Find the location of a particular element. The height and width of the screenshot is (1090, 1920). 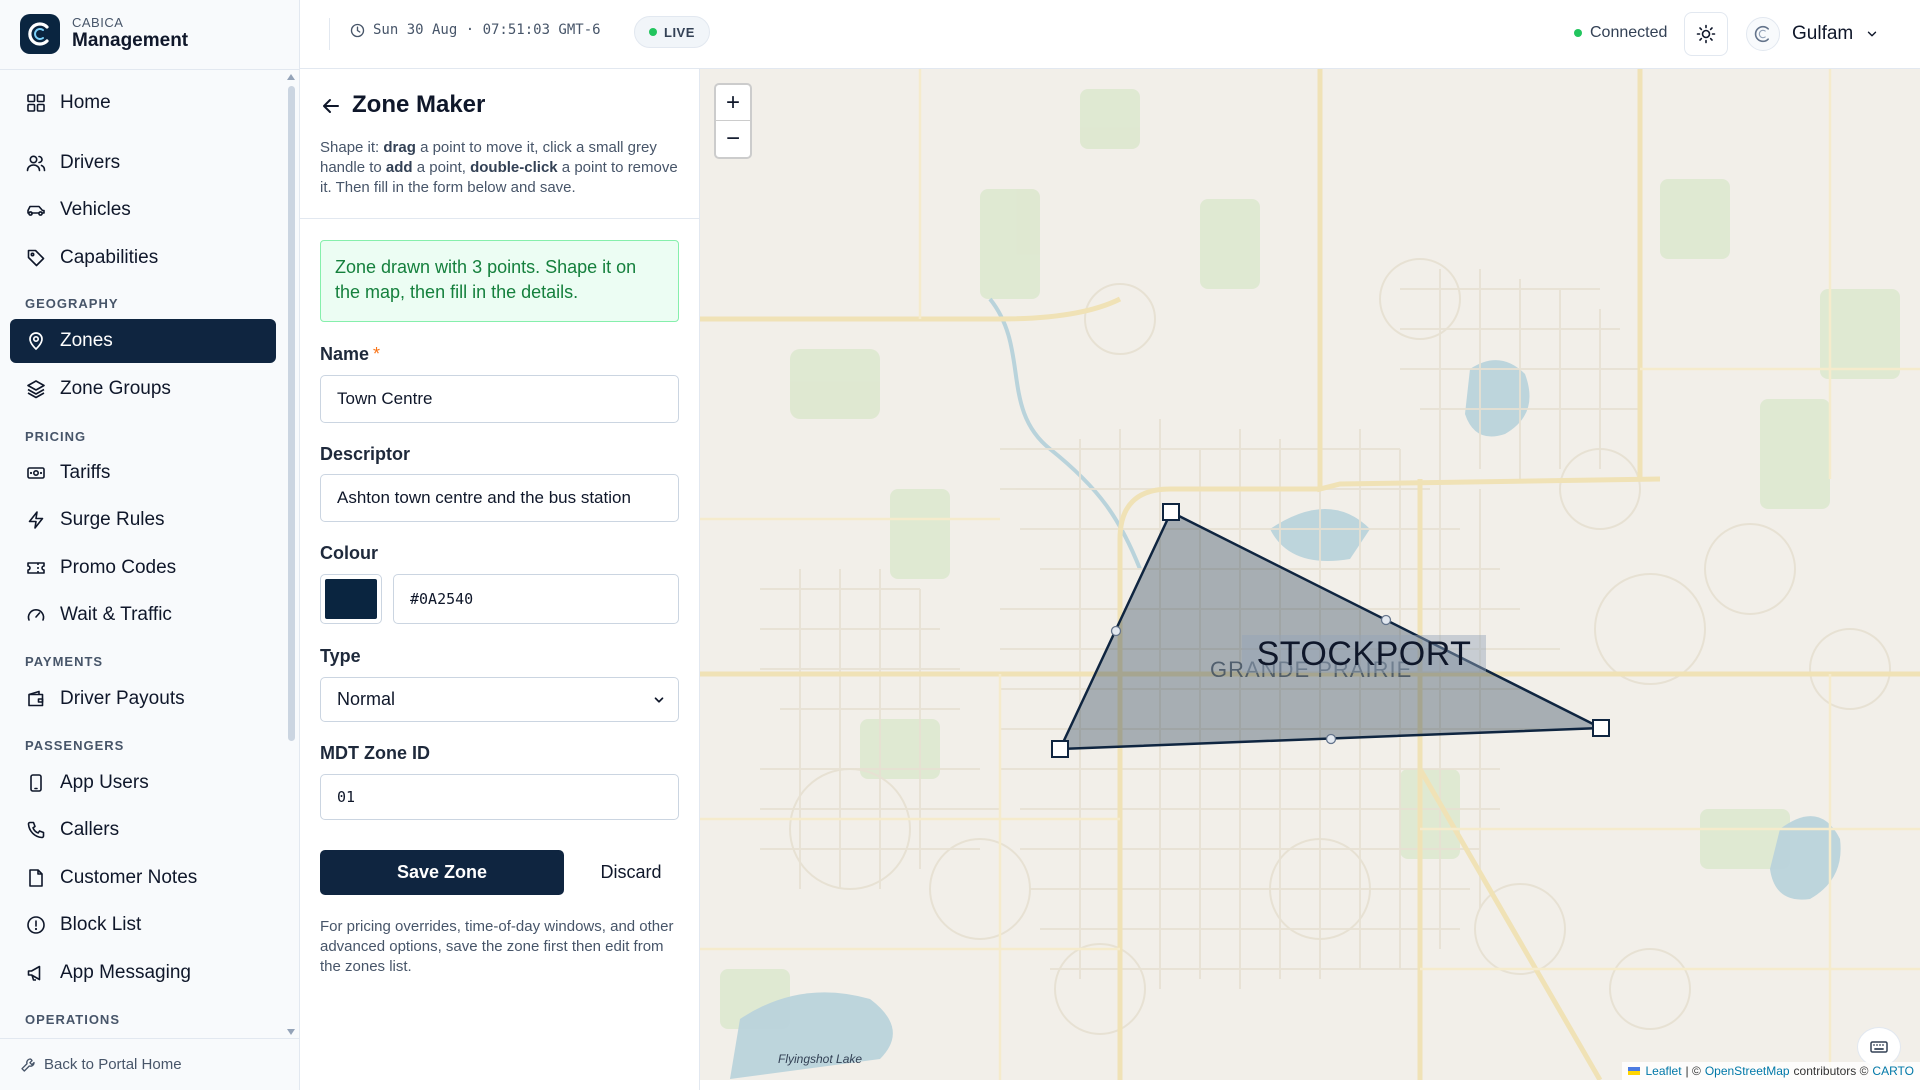

zoom-control: + − is located at coordinates (733, 121).